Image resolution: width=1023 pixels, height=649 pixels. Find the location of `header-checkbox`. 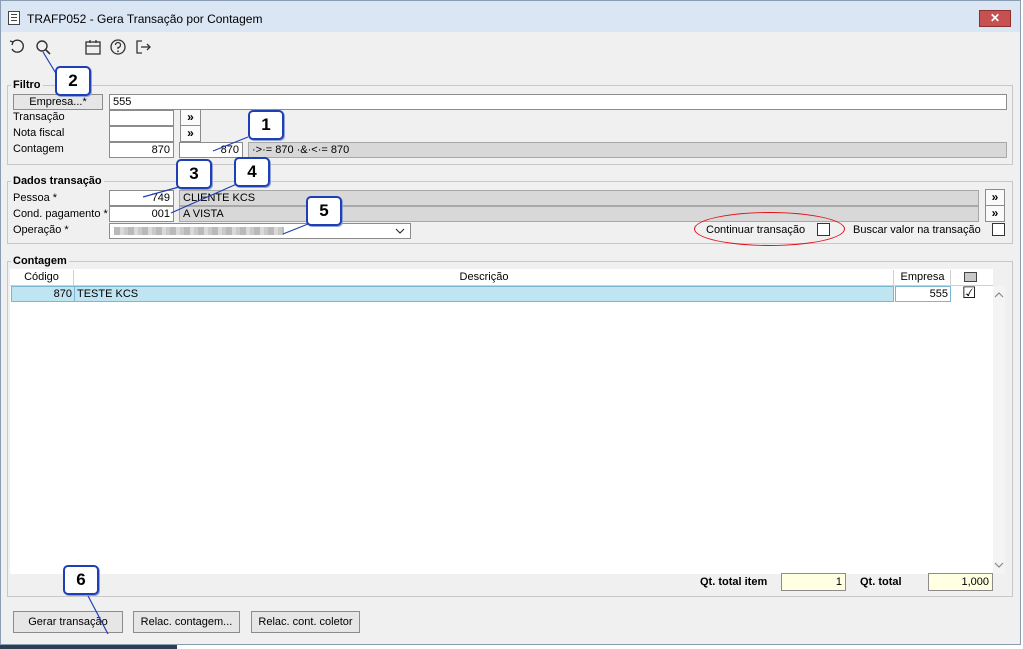

header-checkbox is located at coordinates (970, 277).